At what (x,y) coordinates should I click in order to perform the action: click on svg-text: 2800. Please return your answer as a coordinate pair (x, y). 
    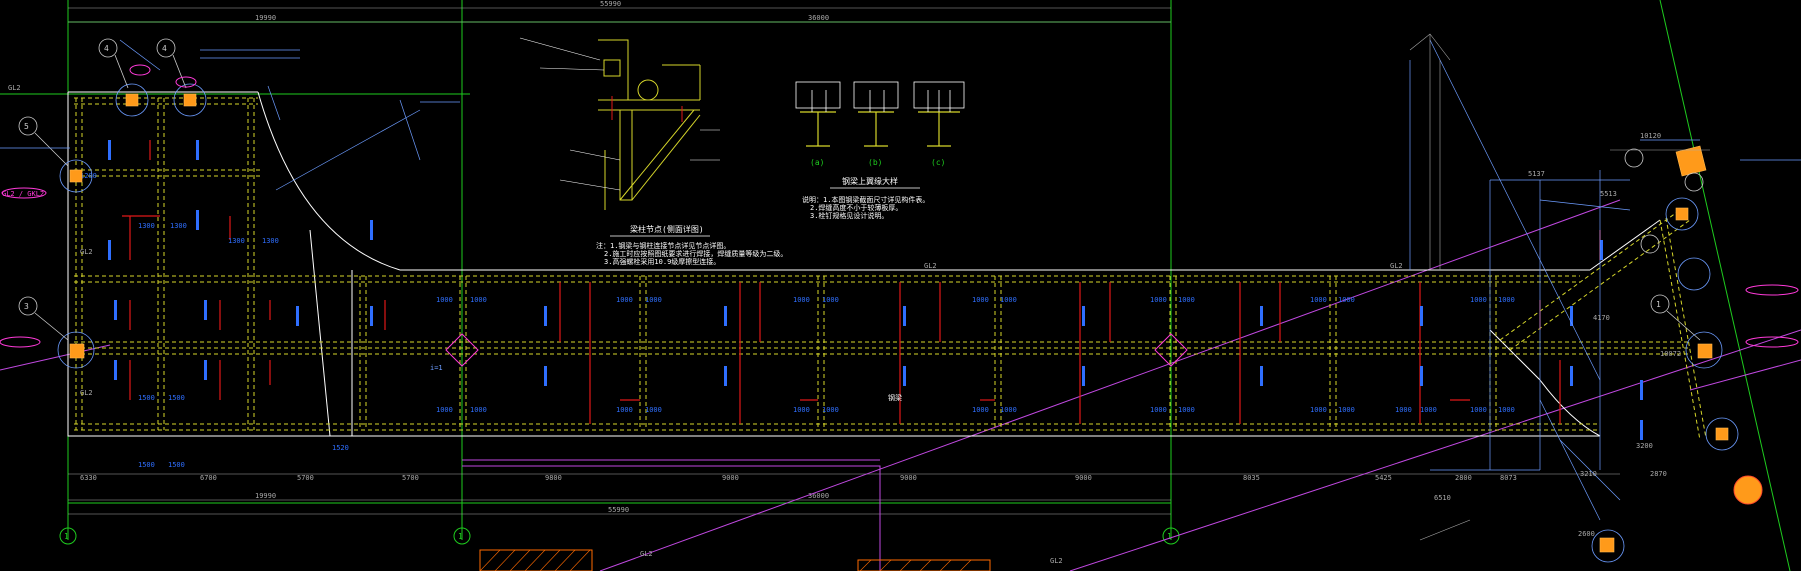
    Looking at the image, I should click on (1463, 478).